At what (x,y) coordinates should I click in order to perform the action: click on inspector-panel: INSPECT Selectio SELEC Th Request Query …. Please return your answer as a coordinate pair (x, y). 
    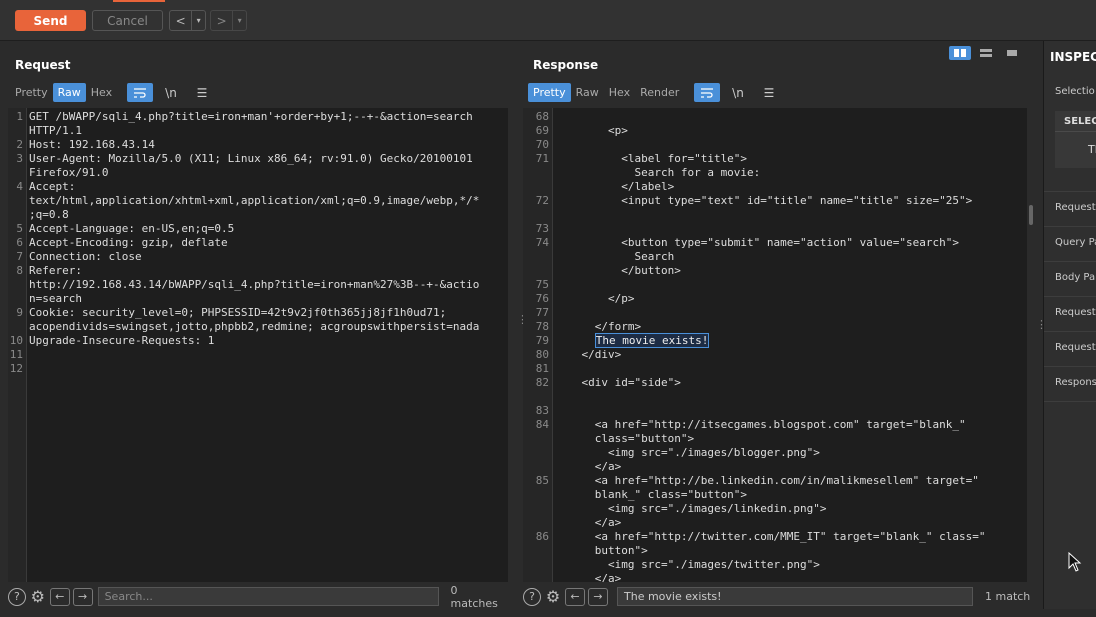
    Looking at the image, I should click on (1069, 325).